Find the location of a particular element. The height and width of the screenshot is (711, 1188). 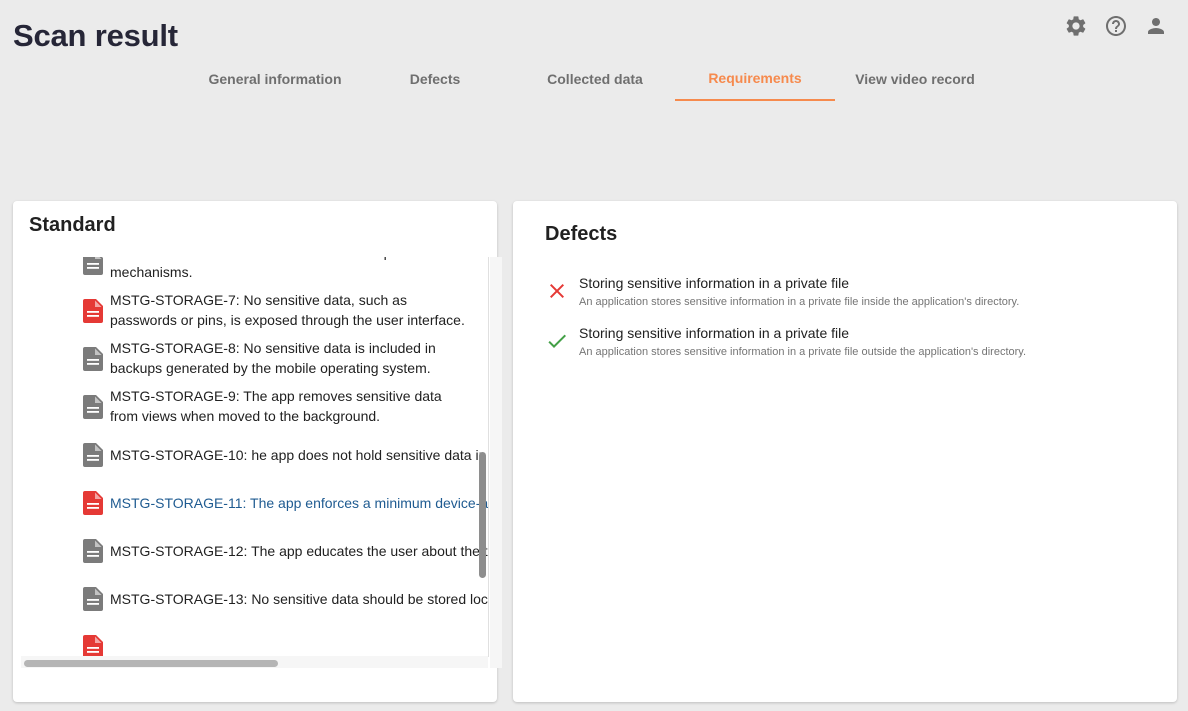

vertical-scrollbar-thumb is located at coordinates (482, 515).